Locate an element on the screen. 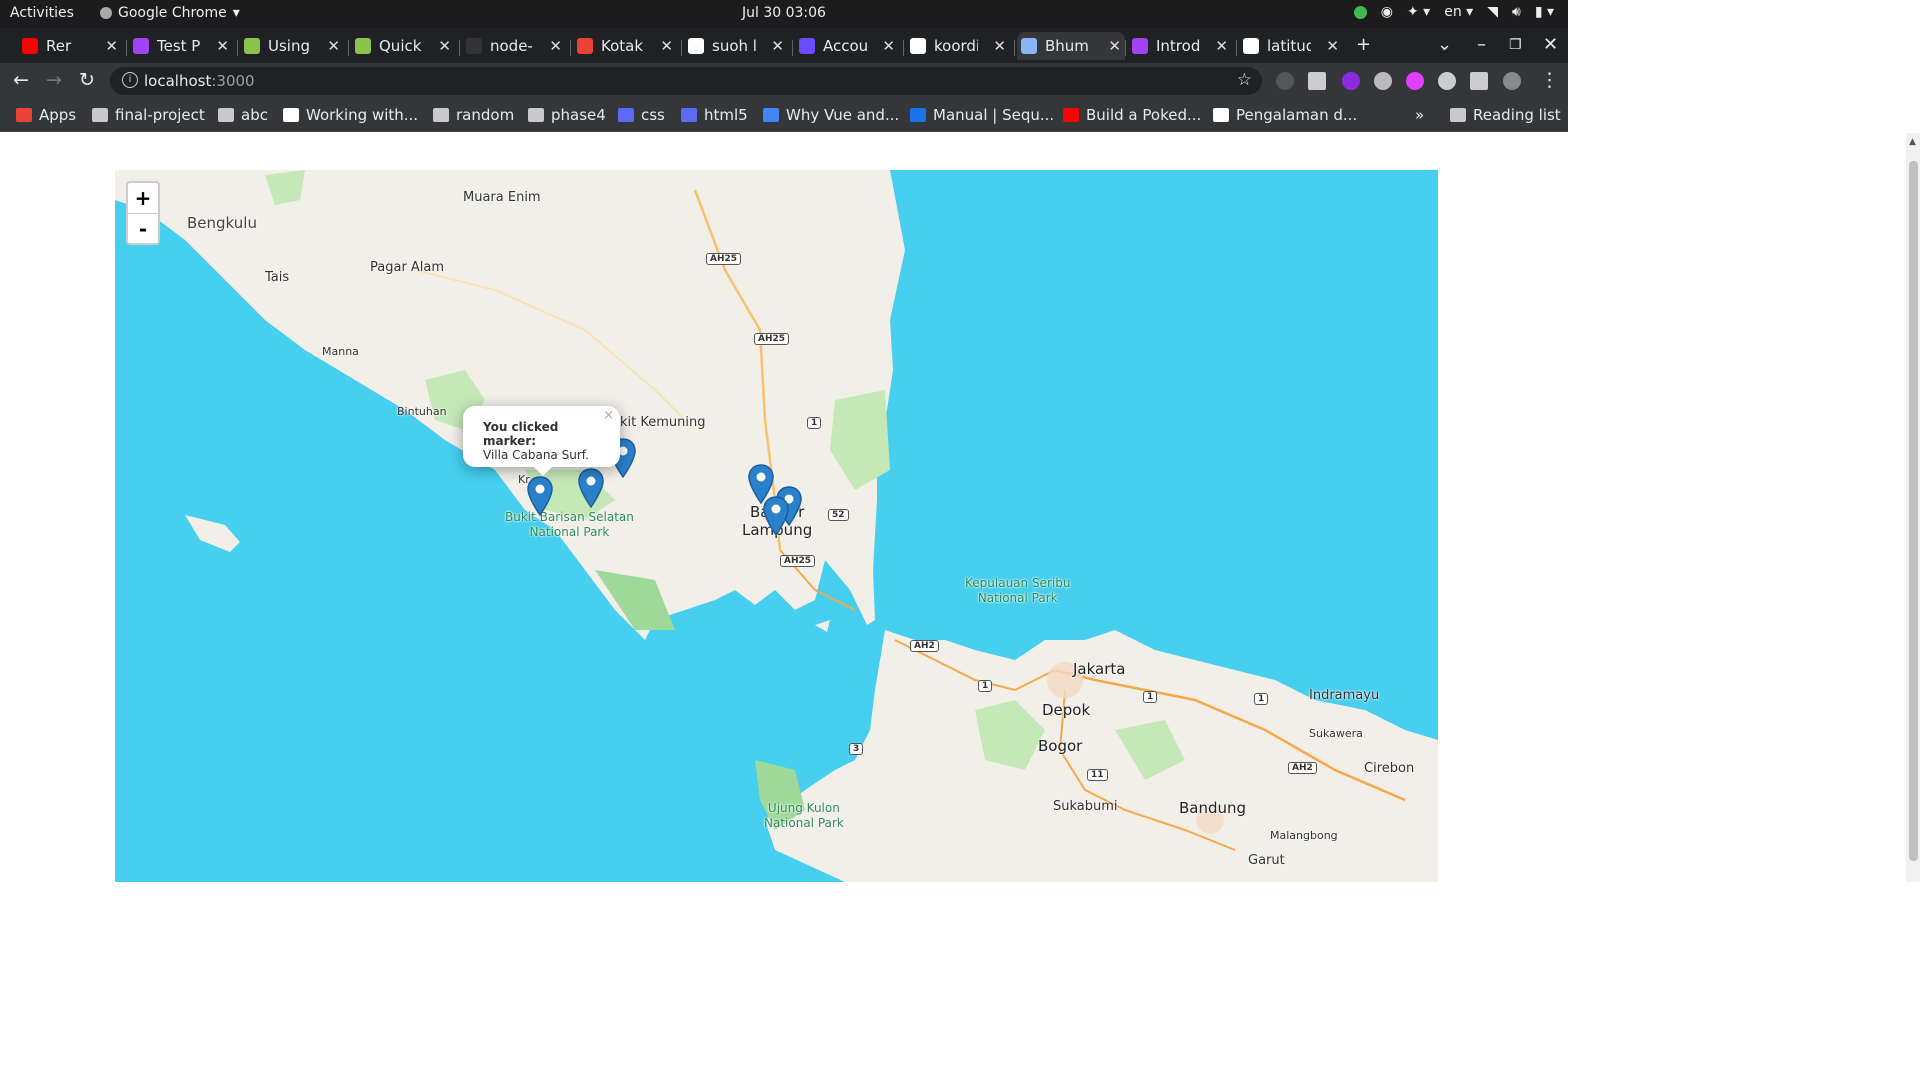 Image resolution: width=1920 pixels, height=1080 pixels. extension-badge-icon is located at coordinates (1351, 81).